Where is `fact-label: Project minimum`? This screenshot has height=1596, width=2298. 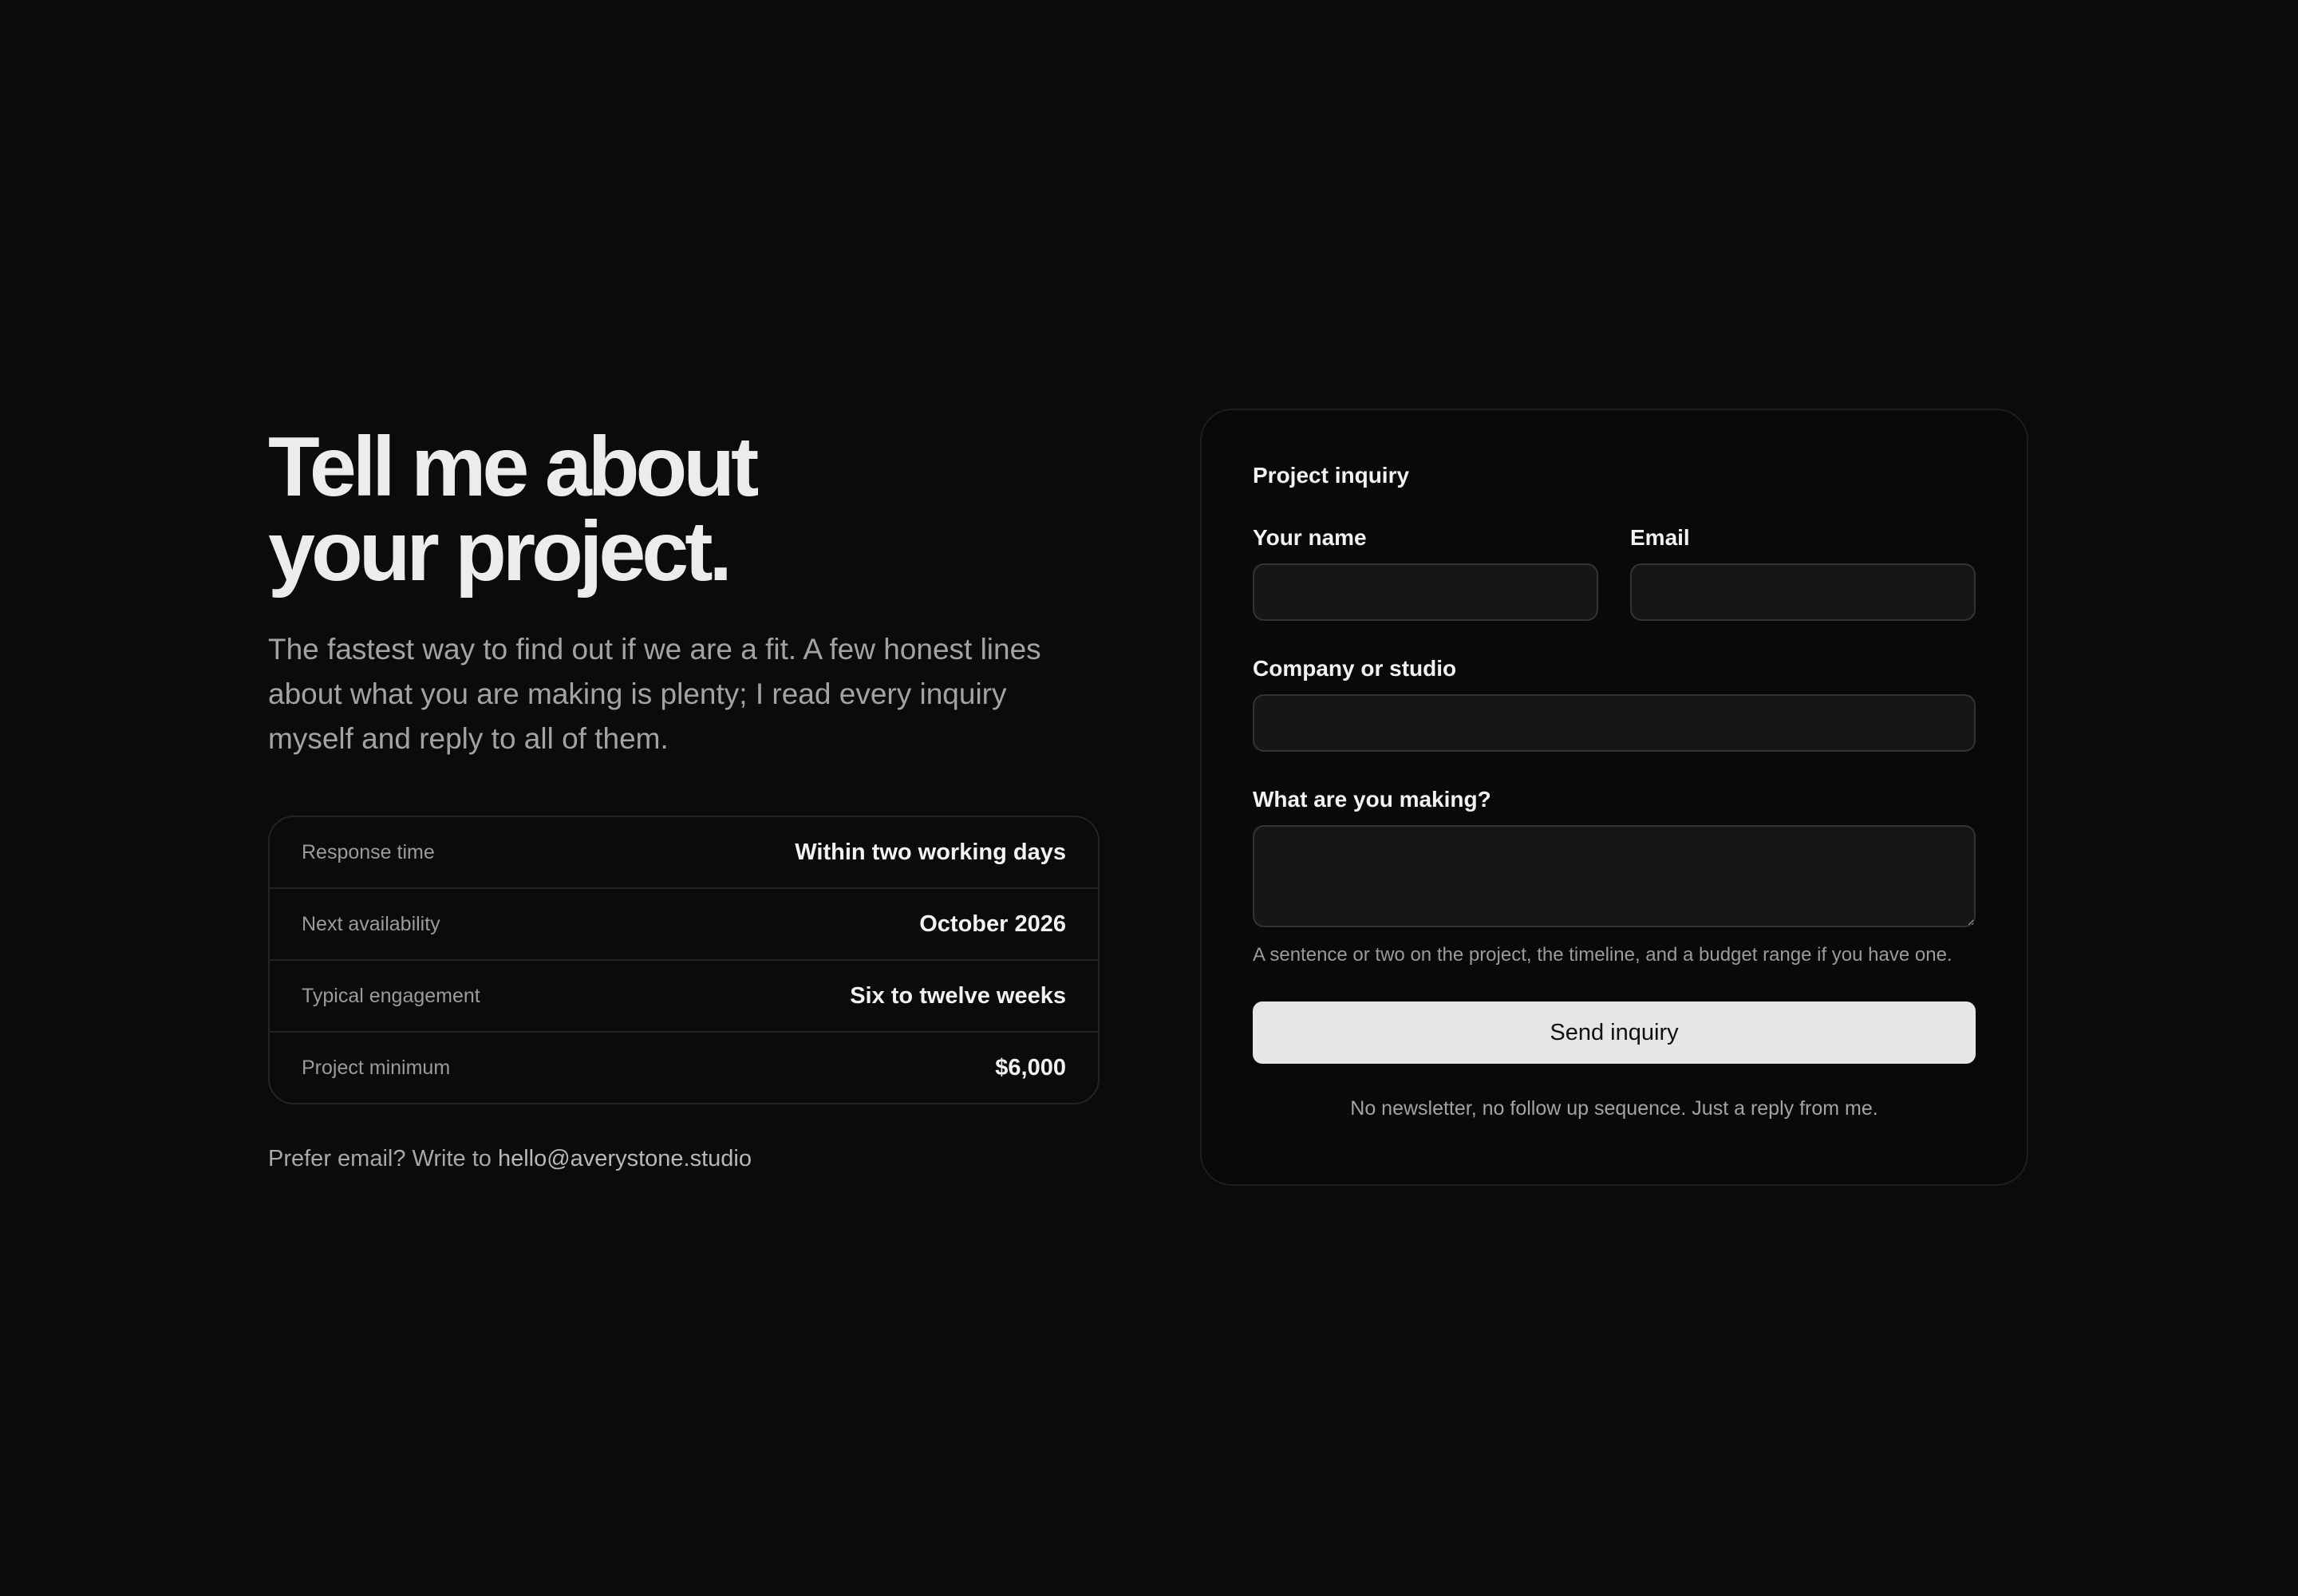 fact-label: Project minimum is located at coordinates (376, 1067).